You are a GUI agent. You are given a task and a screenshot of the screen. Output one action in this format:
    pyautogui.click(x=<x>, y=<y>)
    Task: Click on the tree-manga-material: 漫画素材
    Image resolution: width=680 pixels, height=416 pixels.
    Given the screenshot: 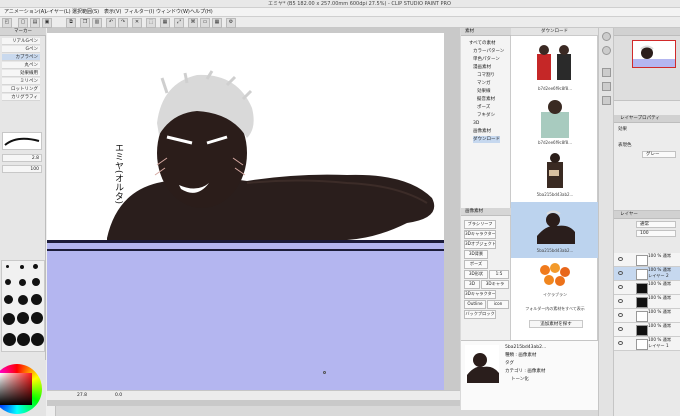 What is the action you would take?
    pyautogui.click(x=482, y=67)
    